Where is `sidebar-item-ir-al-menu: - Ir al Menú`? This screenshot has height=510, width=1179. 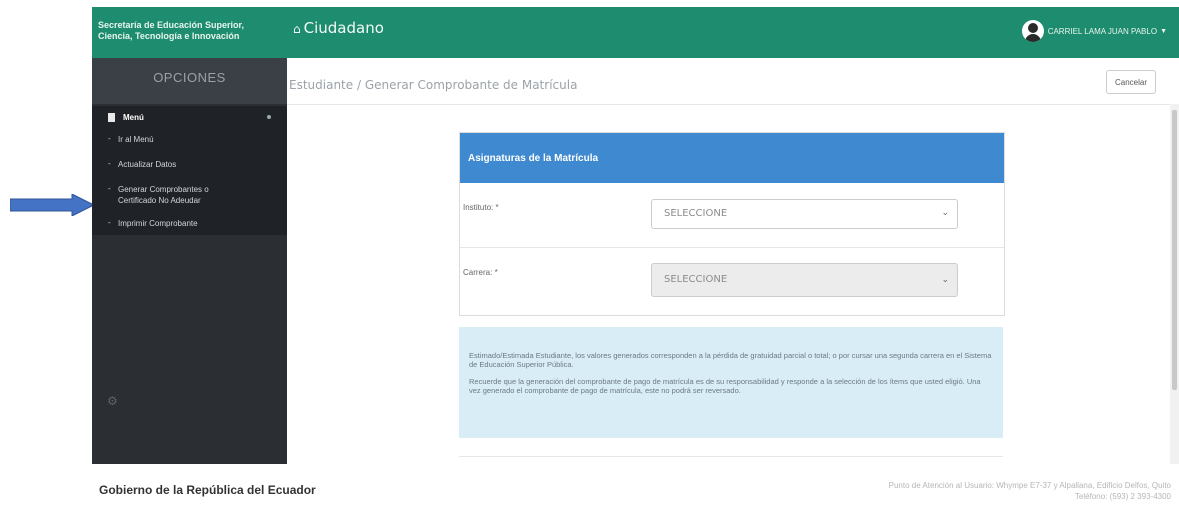 sidebar-item-ir-al-menu: - Ir al Menú is located at coordinates (189, 139).